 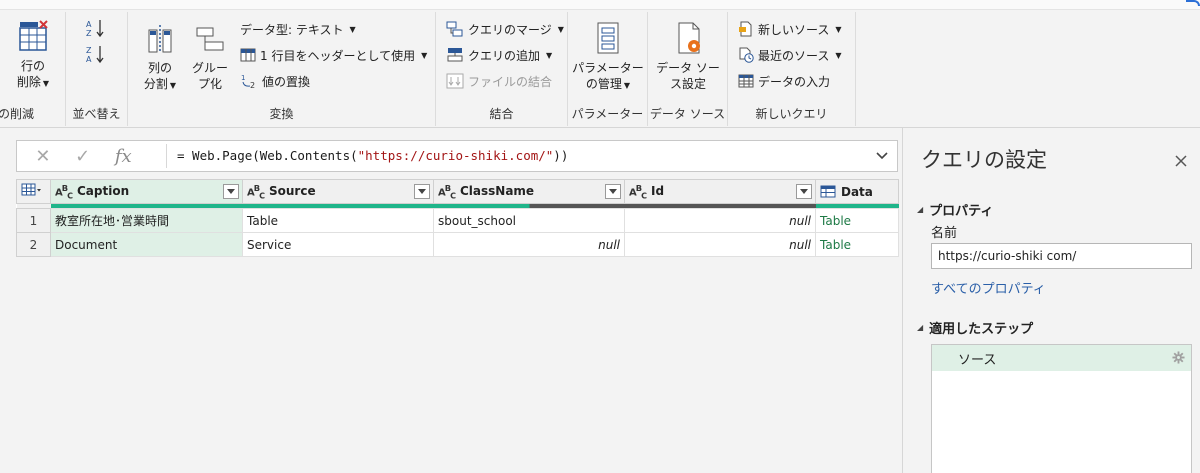 What do you see at coordinates (784, 81) in the screenshot?
I see `enter-data-button: データの入力` at bounding box center [784, 81].